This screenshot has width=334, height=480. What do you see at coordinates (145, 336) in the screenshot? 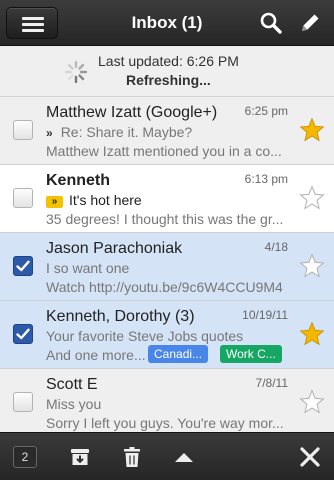
I see `email-subject: Your favorite Steve Jobs quotes` at bounding box center [145, 336].